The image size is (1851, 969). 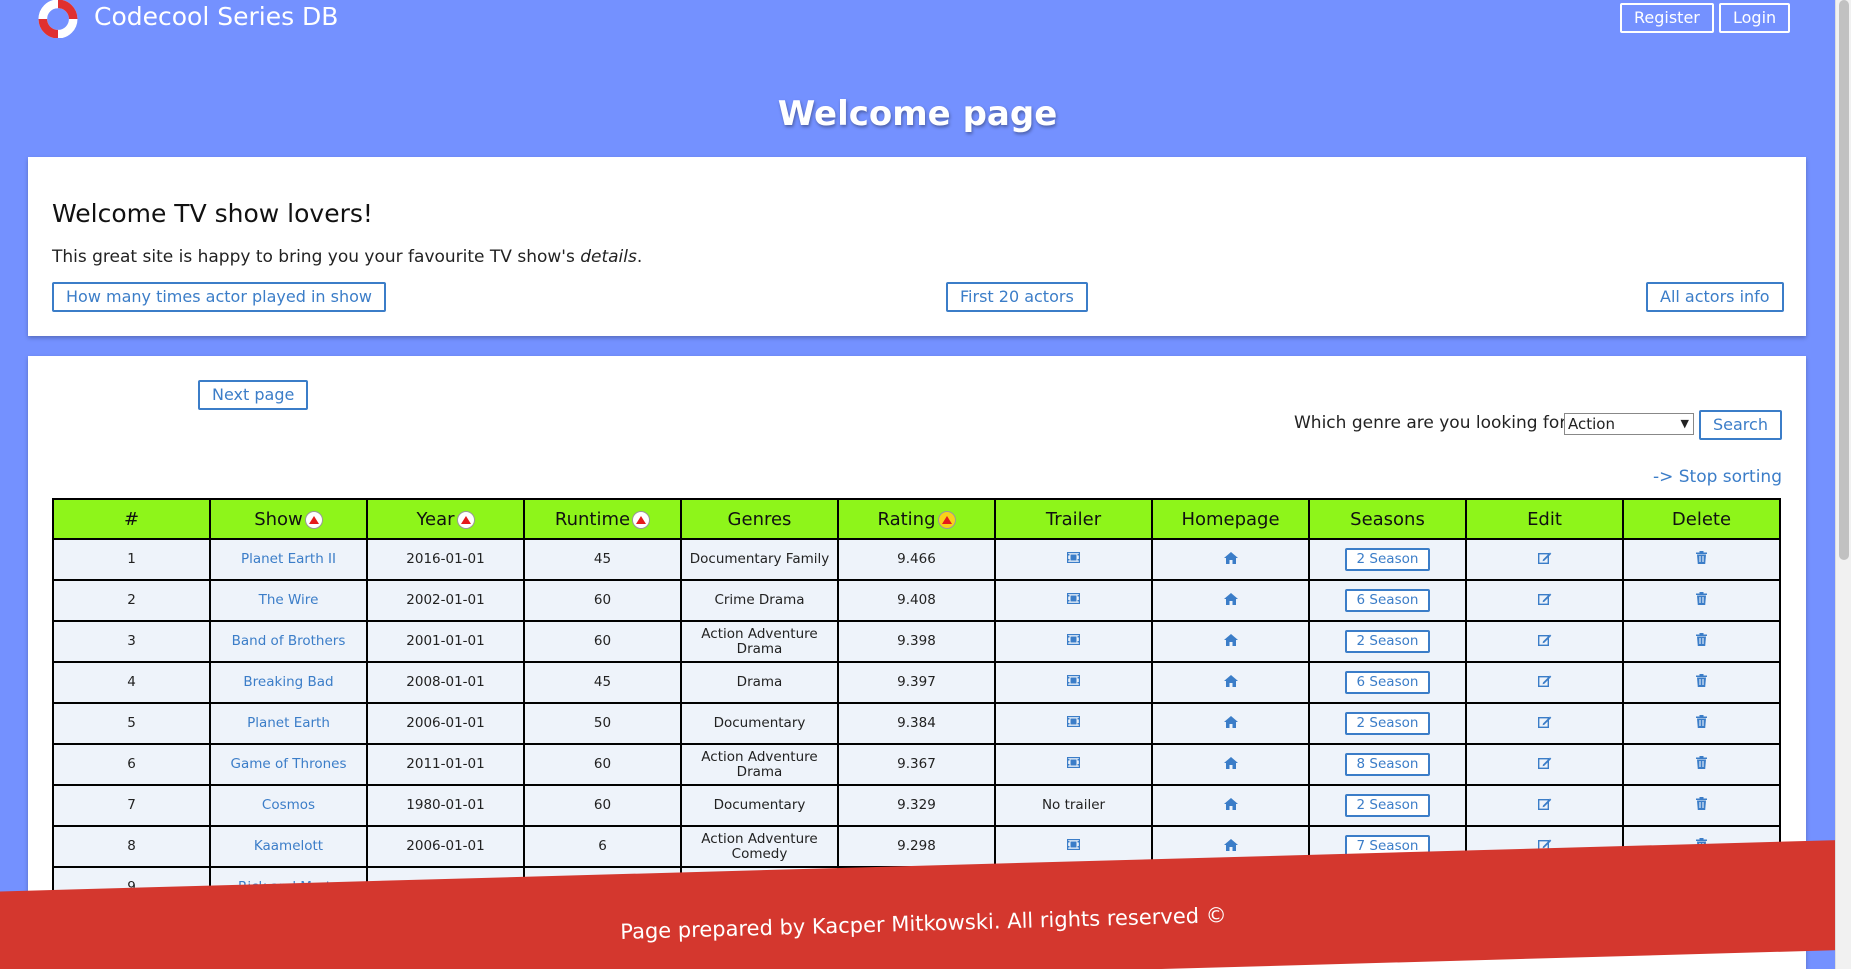 I want to click on year-cell: 2008-01-01, so click(x=445, y=682).